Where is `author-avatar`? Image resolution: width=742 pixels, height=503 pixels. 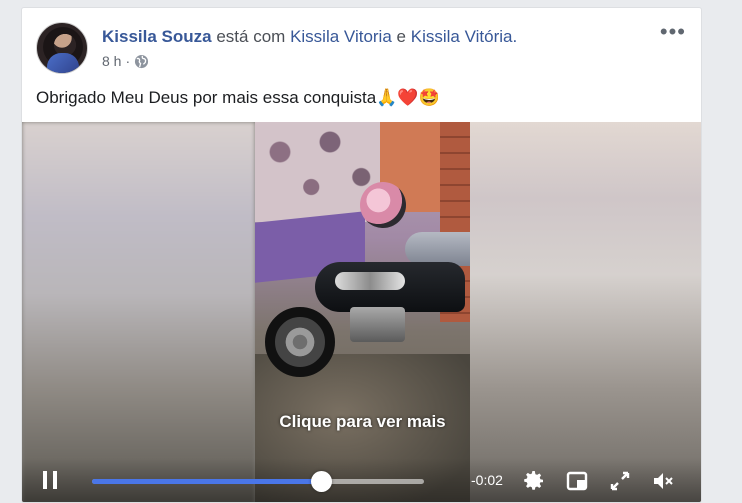
author-avatar is located at coordinates (62, 48).